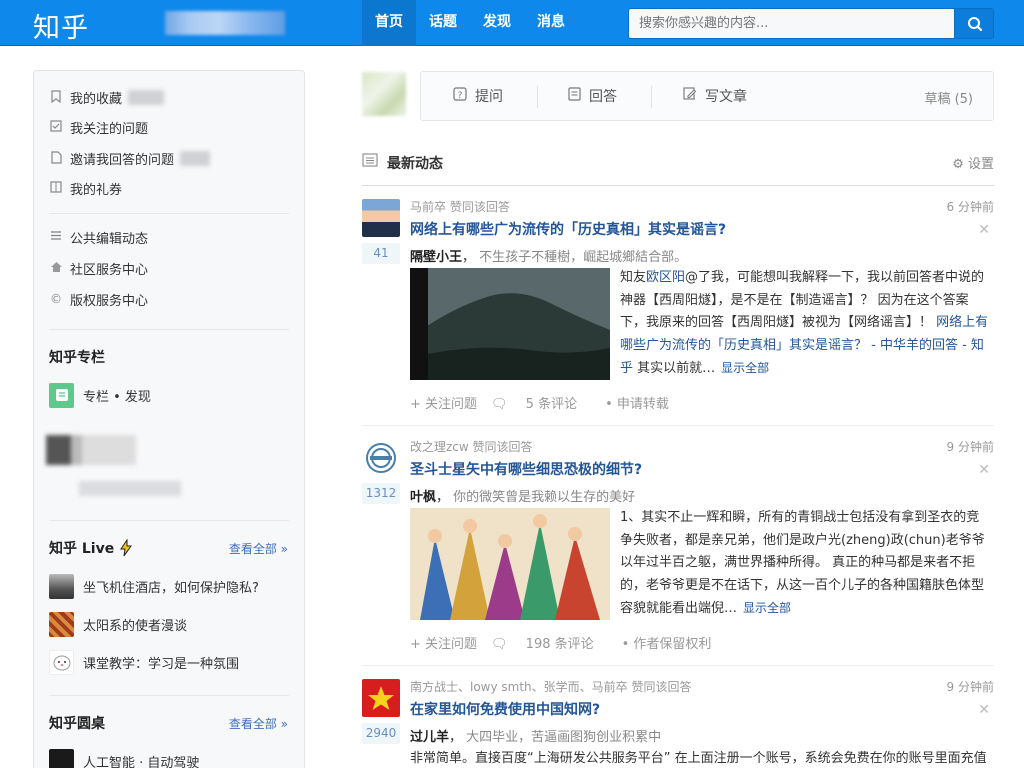 The image size is (1024, 768). I want to click on nav-explore: 发现, so click(497, 23).